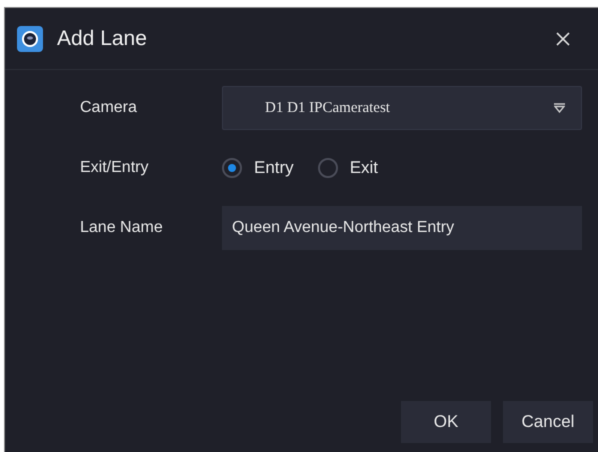  What do you see at coordinates (364, 168) in the screenshot?
I see `radio-label: Exit` at bounding box center [364, 168].